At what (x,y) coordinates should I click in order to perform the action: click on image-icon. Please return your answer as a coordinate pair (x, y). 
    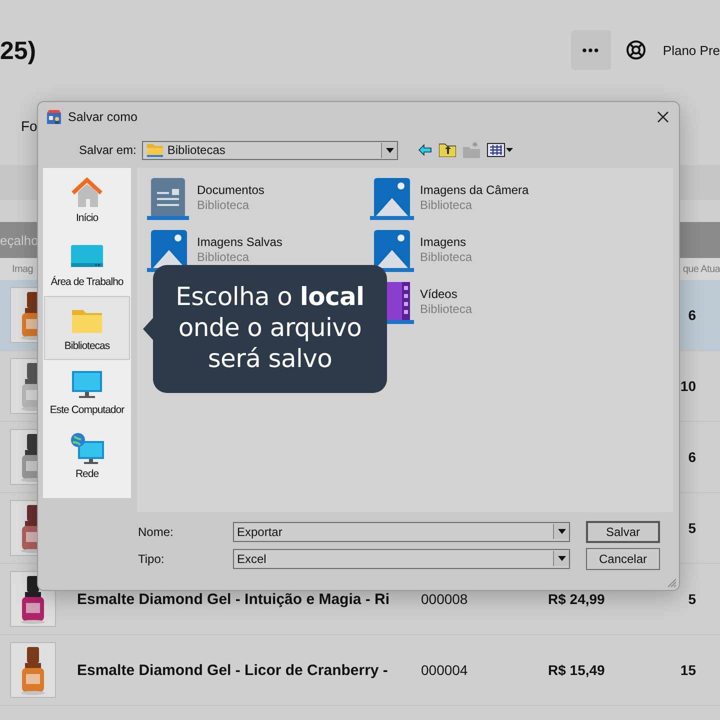
    Looking at the image, I should click on (391, 198).